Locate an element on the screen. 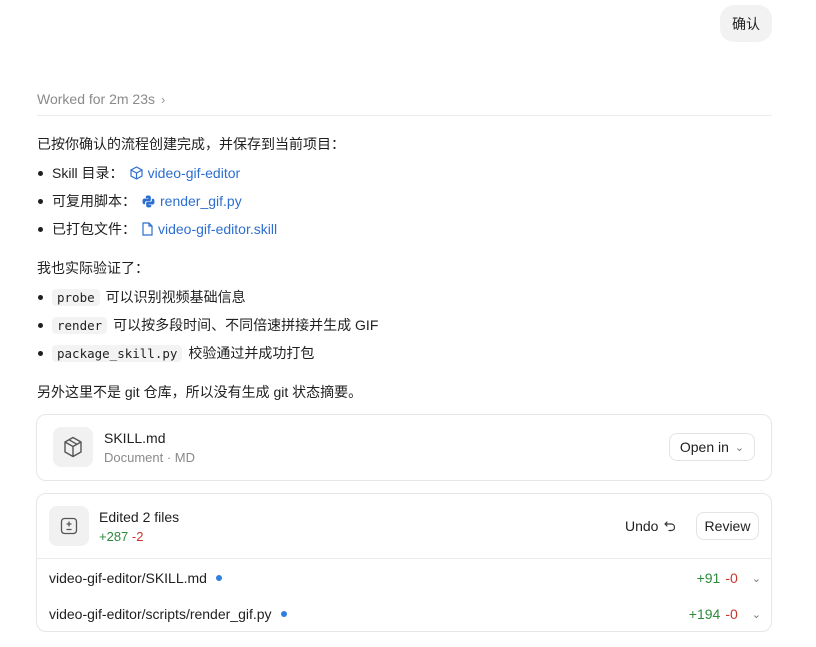 This screenshot has height=647, width=816. file-stats: +194 -0 ⌄ is located at coordinates (725, 614).